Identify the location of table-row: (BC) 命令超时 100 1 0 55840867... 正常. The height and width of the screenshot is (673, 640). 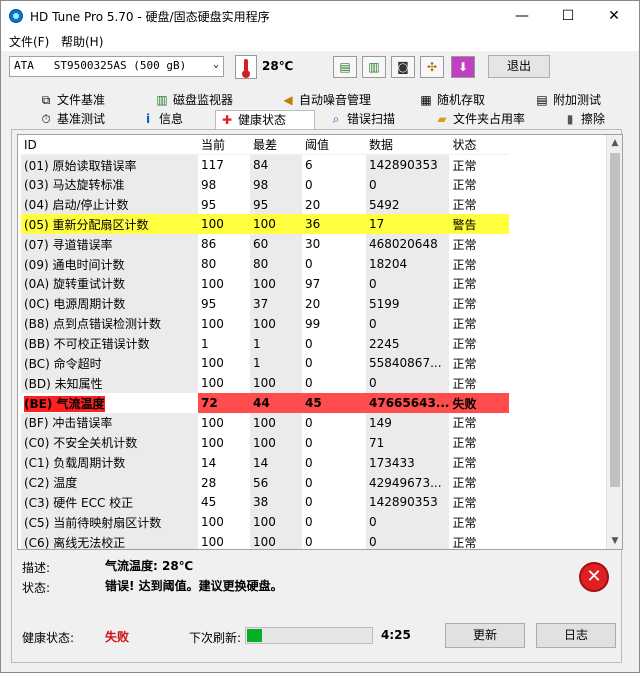
(265, 363).